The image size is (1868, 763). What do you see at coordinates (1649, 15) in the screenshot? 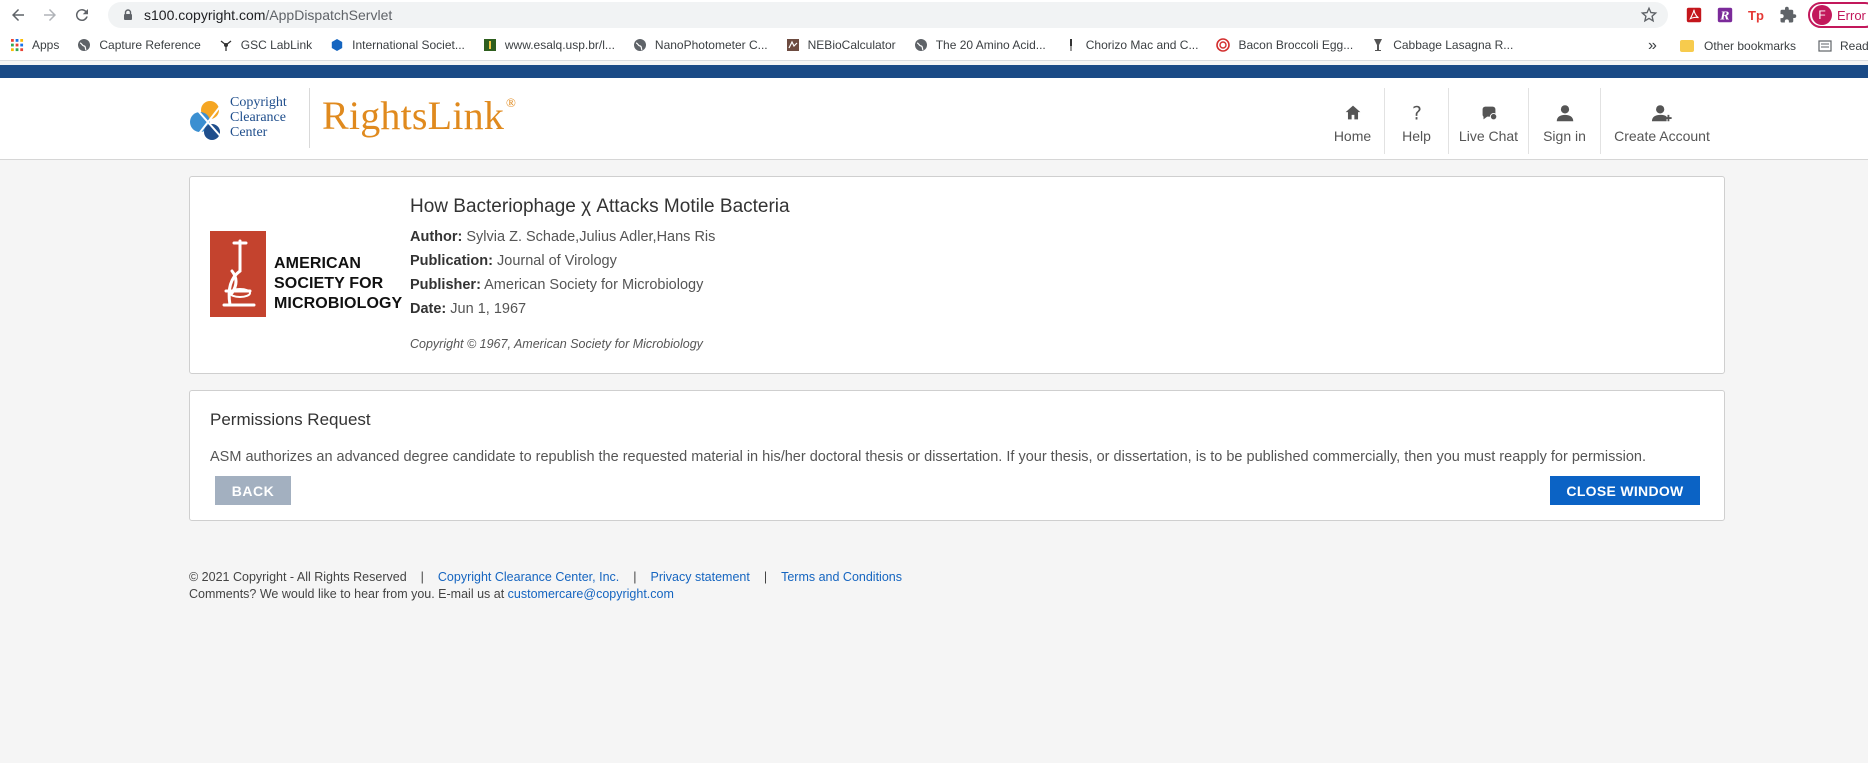
I see `bookmark-star-icon` at bounding box center [1649, 15].